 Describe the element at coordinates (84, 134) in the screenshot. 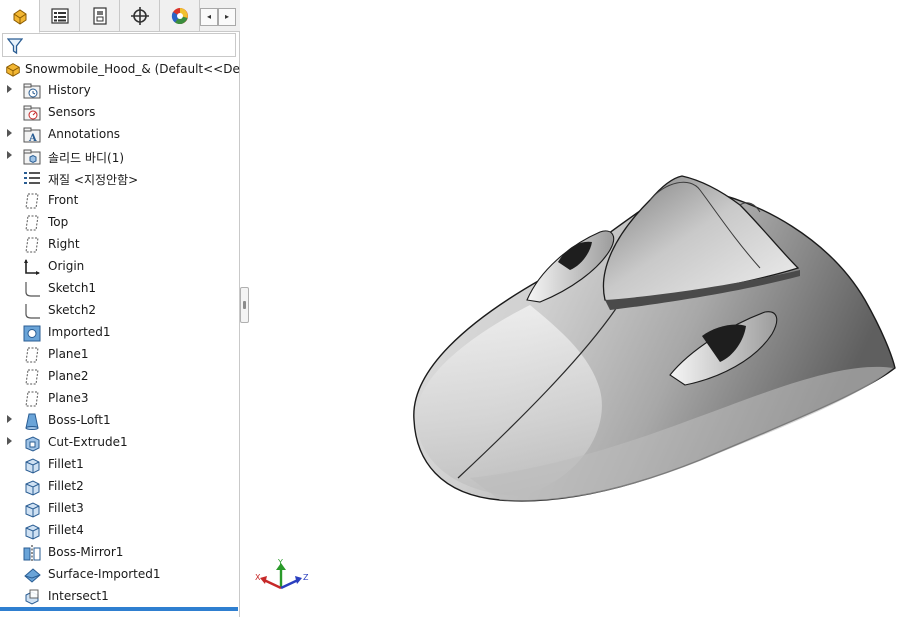

I see `tree-item-label: Annotations` at that location.